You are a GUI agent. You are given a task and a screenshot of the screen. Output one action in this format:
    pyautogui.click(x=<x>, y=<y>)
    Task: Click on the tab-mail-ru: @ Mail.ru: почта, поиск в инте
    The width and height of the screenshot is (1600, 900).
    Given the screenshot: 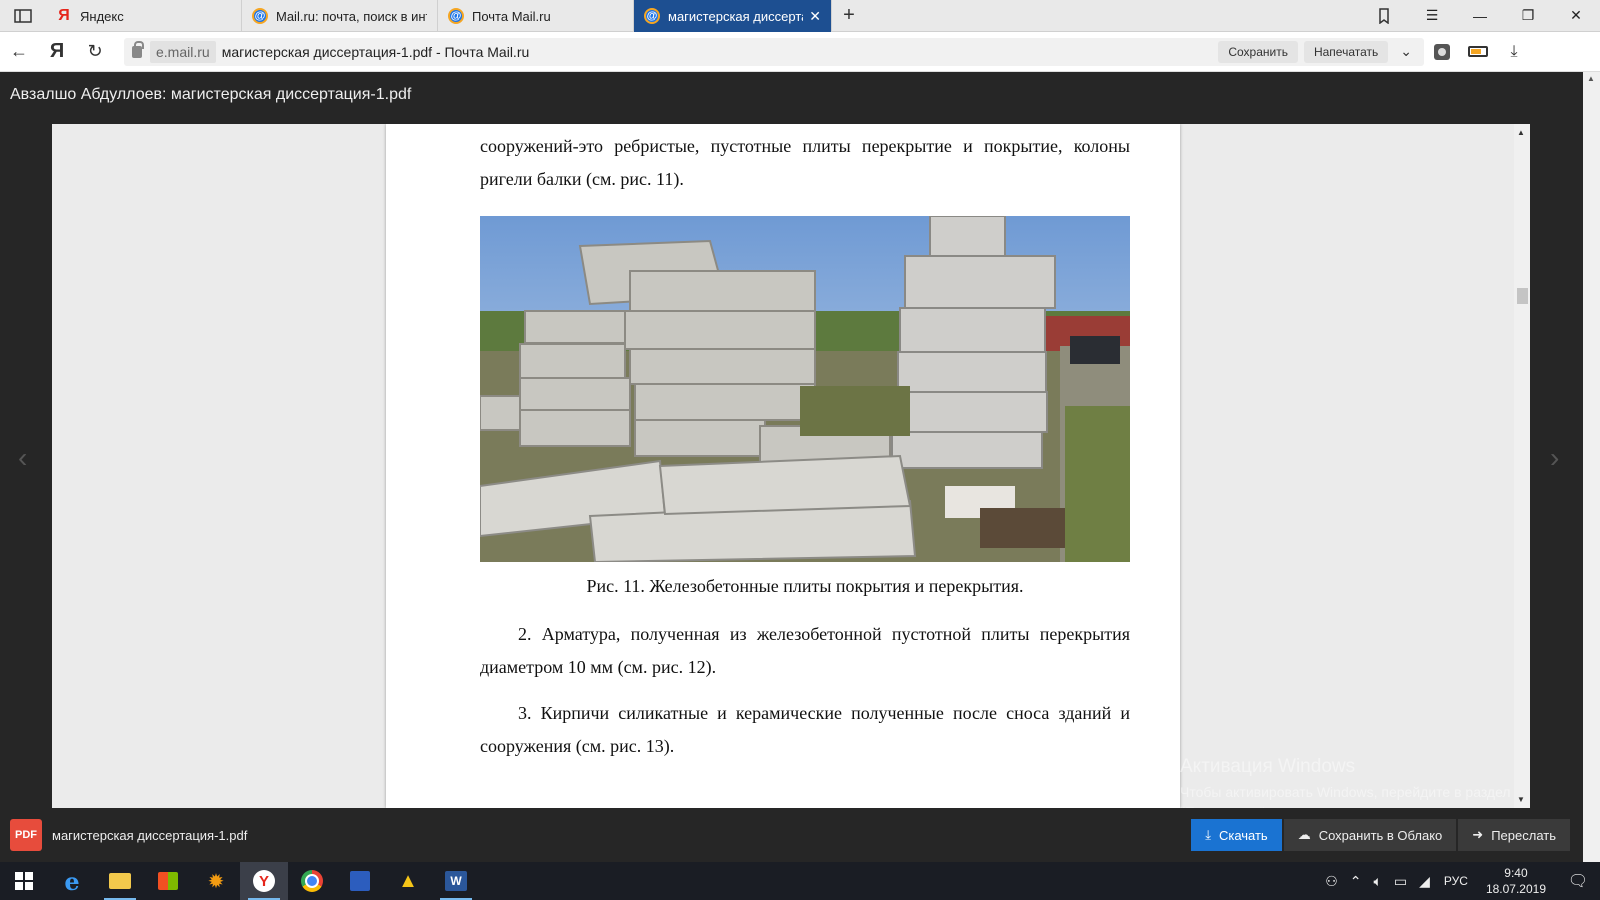 What is the action you would take?
    pyautogui.click(x=340, y=16)
    